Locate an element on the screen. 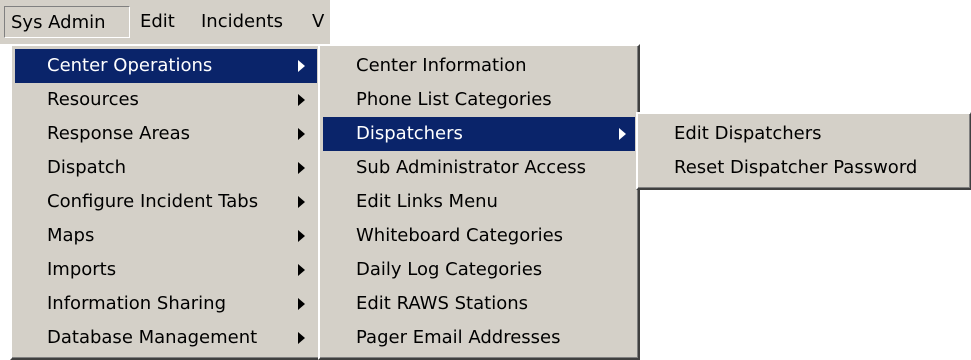  menu-item-label: Sub Administrator Access is located at coordinates (471, 167).